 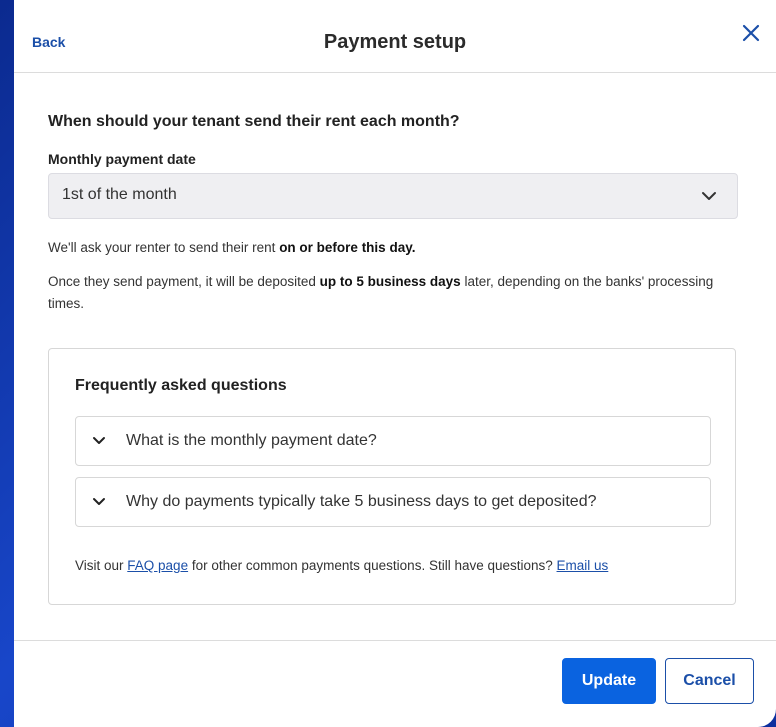 What do you see at coordinates (390, 281) in the screenshot?
I see `deposit-emphasis: up to 5 business days` at bounding box center [390, 281].